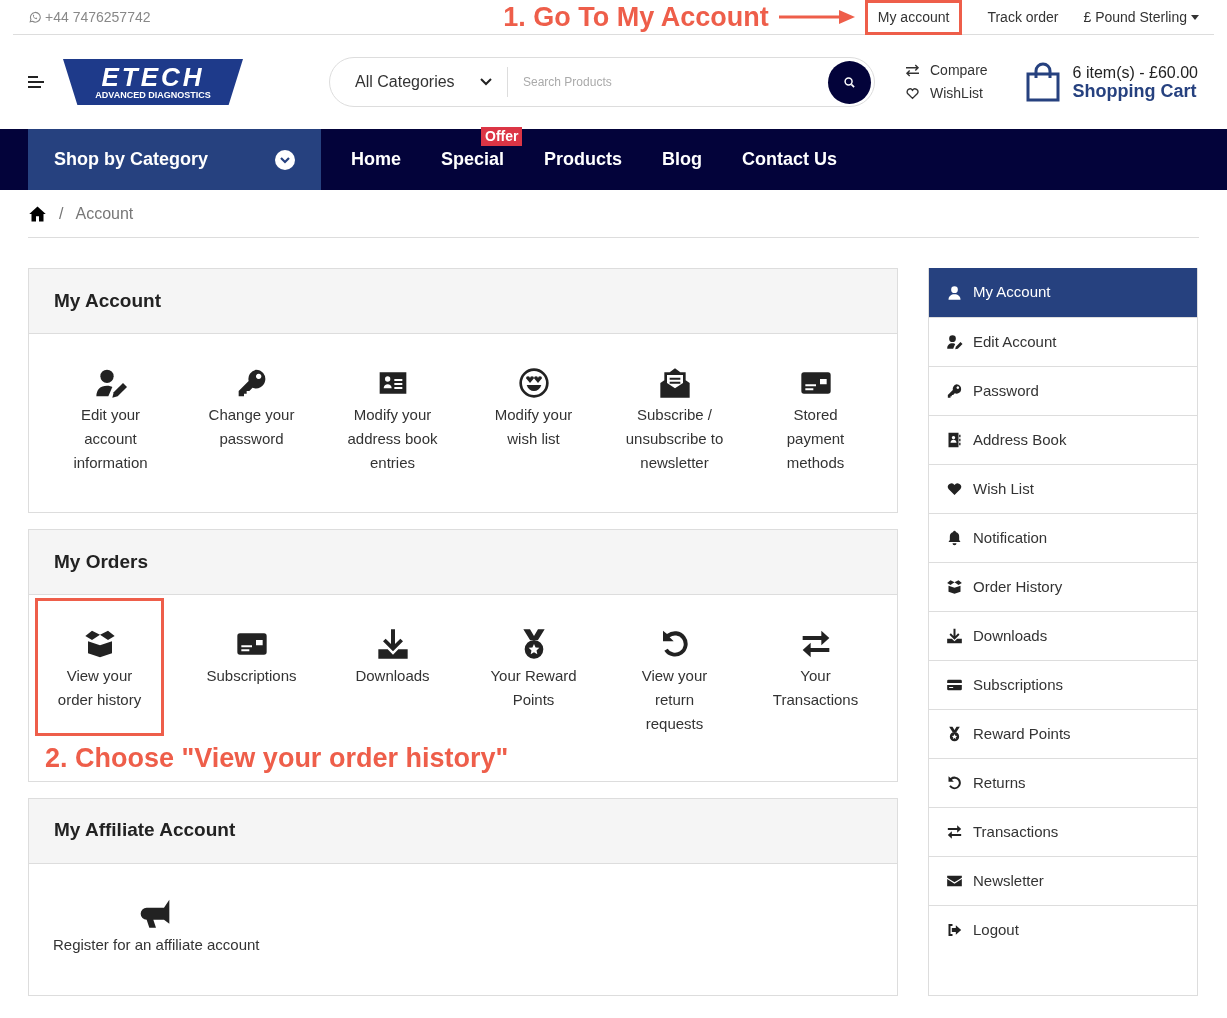 The image size is (1227, 1018). Describe the element at coordinates (682, 159) in the screenshot. I see `nav-link: Blog` at that location.